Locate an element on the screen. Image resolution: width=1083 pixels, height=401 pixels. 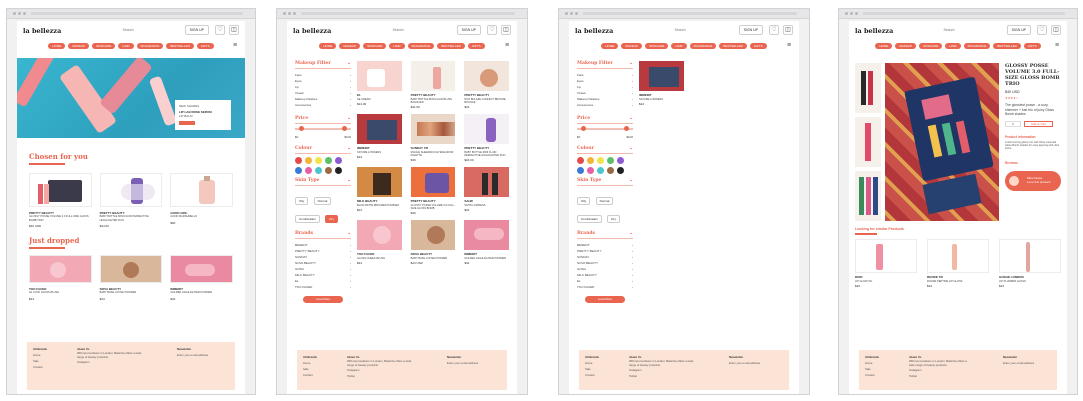
footer-link: Instagram is located at coordinates (112, 362).